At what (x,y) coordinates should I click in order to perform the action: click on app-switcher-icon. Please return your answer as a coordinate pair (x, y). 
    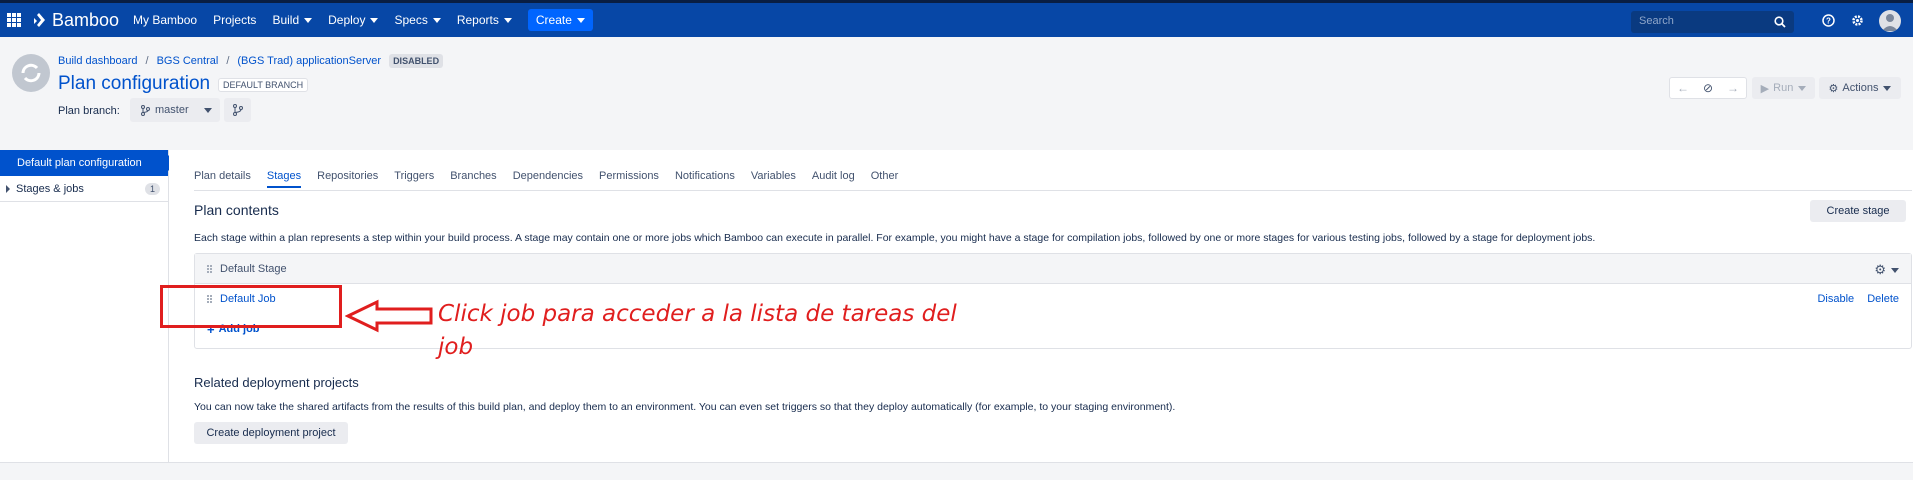
    Looking at the image, I should click on (14, 20).